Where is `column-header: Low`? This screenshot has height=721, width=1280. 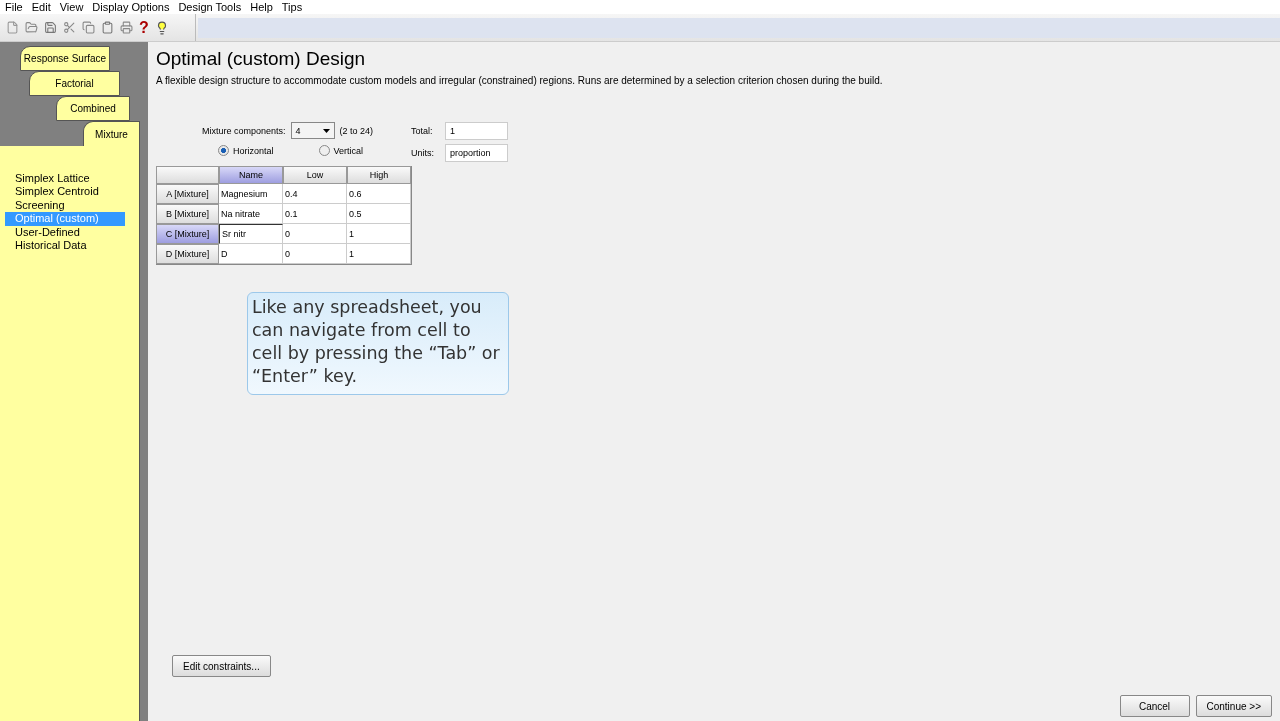
column-header: Low is located at coordinates (315, 175).